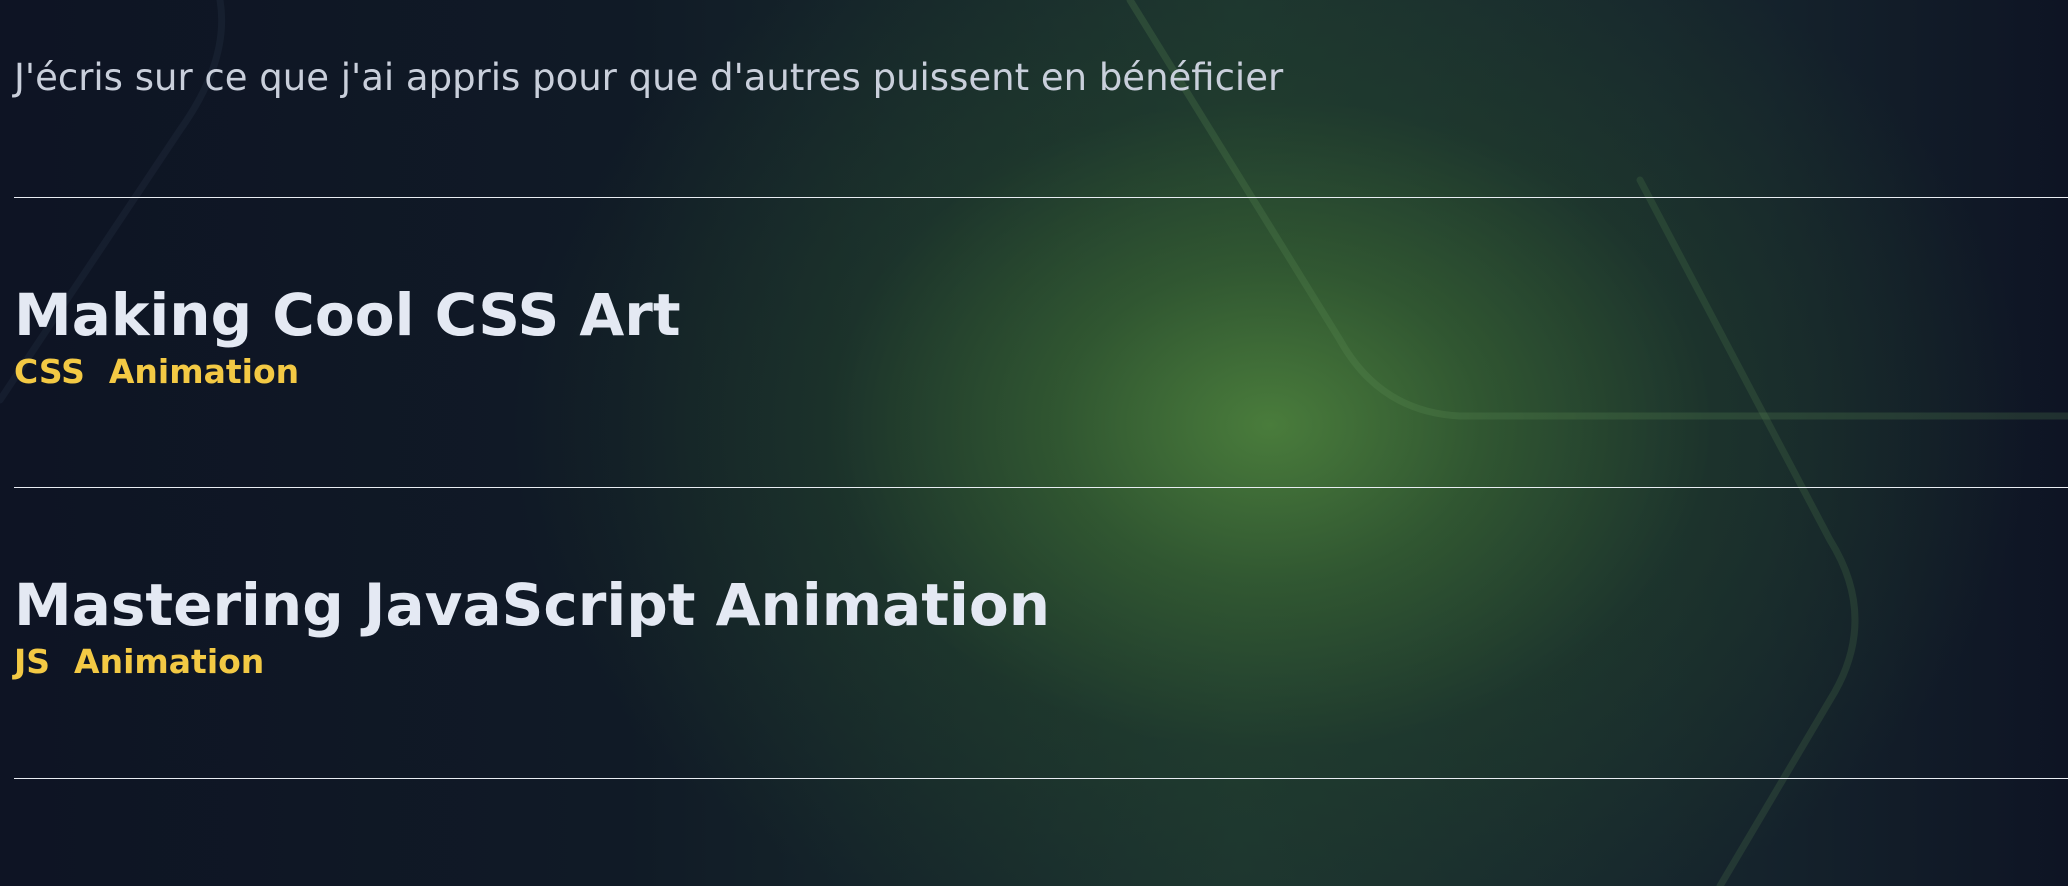  I want to click on post-tags: CSS Animation, so click(347, 372).